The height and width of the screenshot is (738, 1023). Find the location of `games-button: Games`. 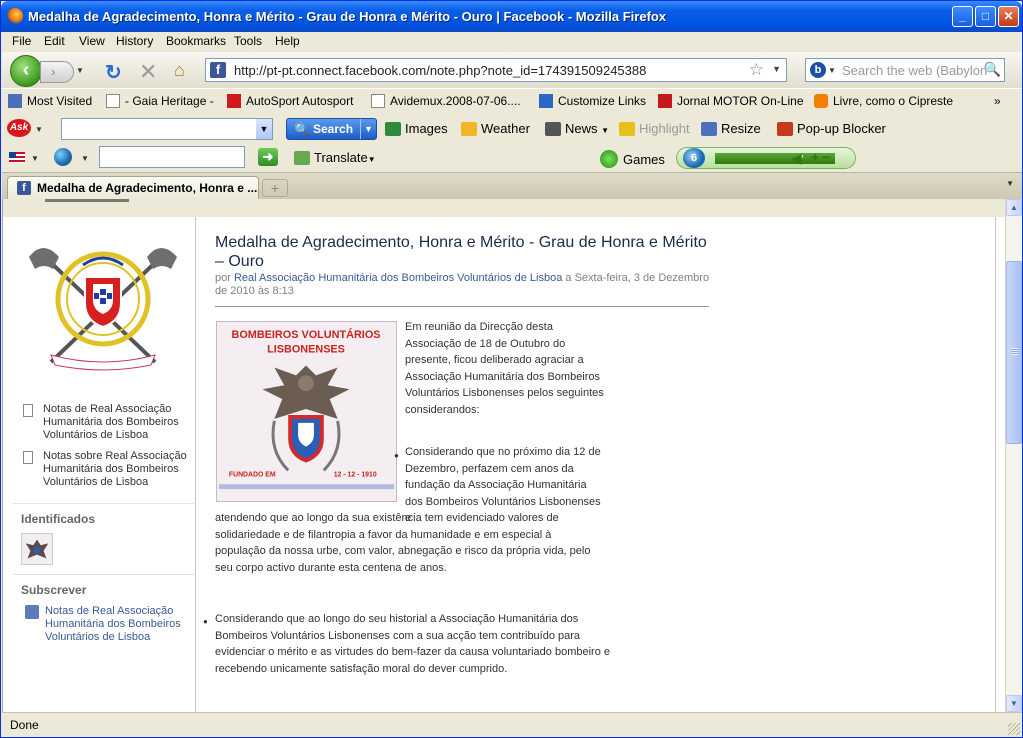

games-button: Games is located at coordinates (632, 159).